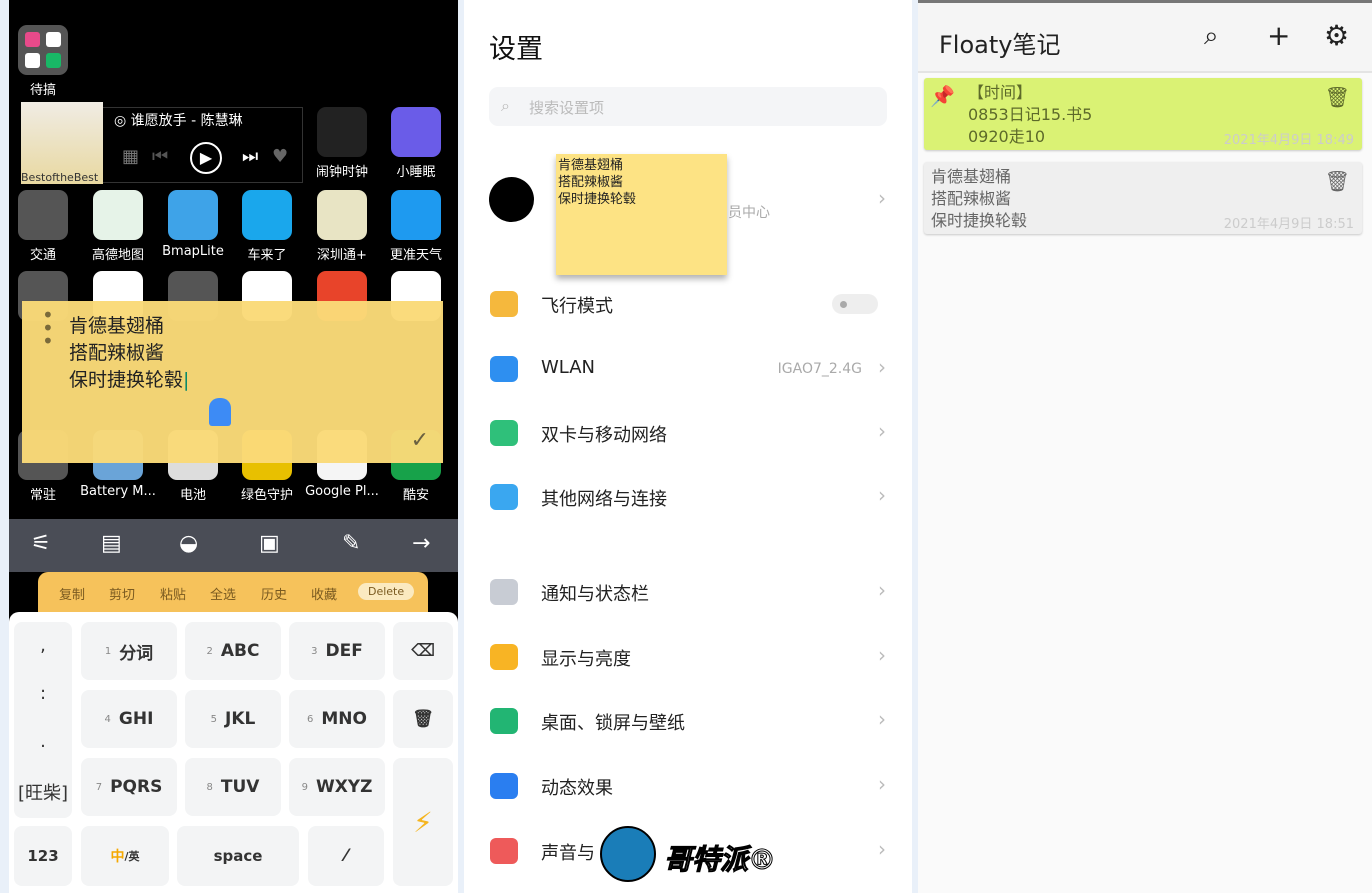  Describe the element at coordinates (516, 49) in the screenshot. I see `page-title: 设置` at that location.